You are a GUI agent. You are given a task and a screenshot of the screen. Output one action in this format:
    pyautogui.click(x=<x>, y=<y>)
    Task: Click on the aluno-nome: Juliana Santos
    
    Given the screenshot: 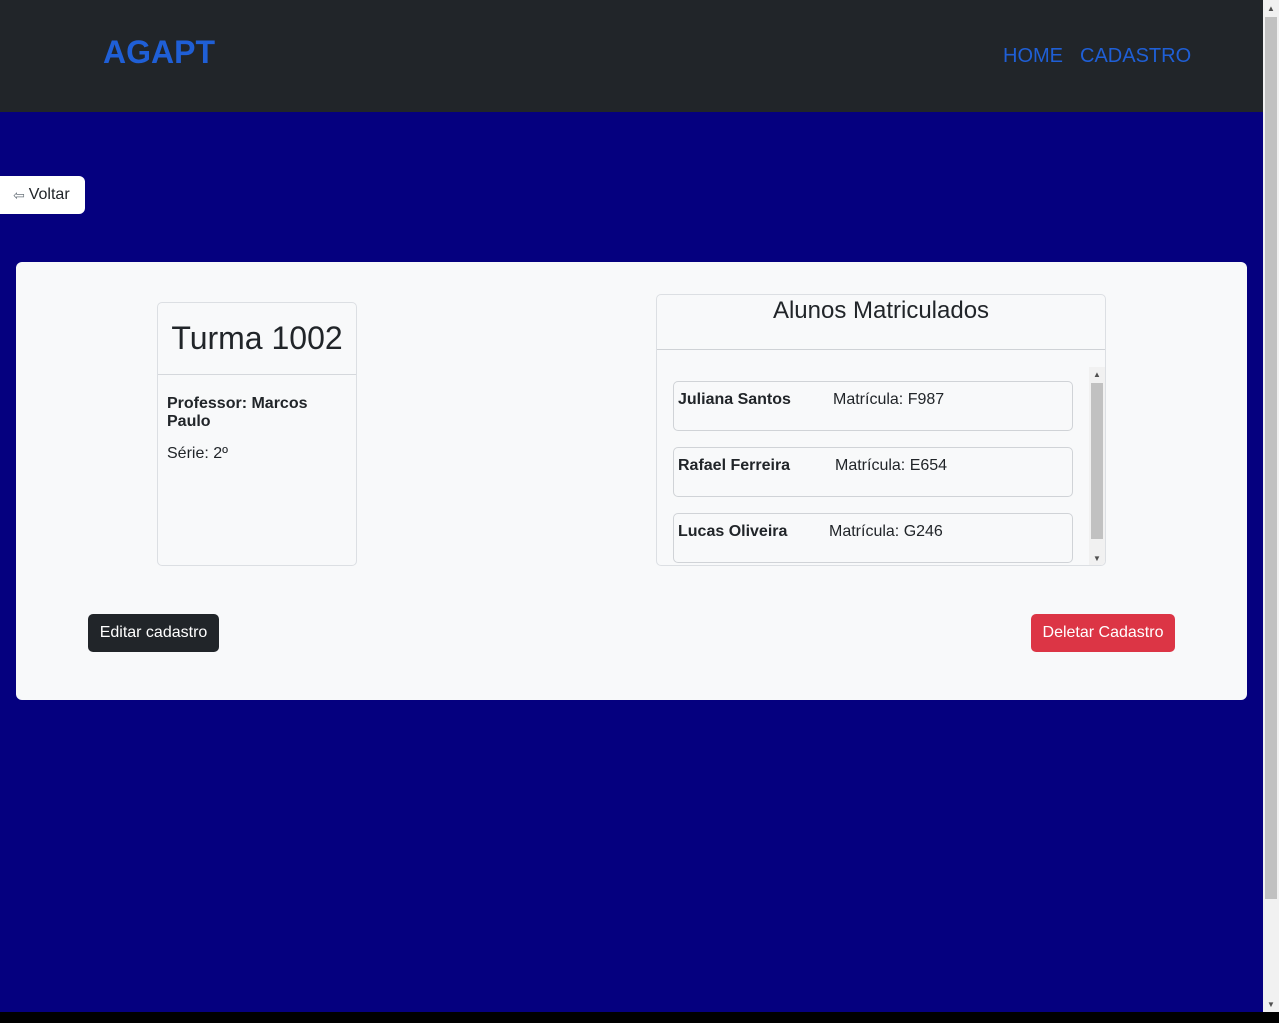 What is the action you would take?
    pyautogui.click(x=734, y=399)
    